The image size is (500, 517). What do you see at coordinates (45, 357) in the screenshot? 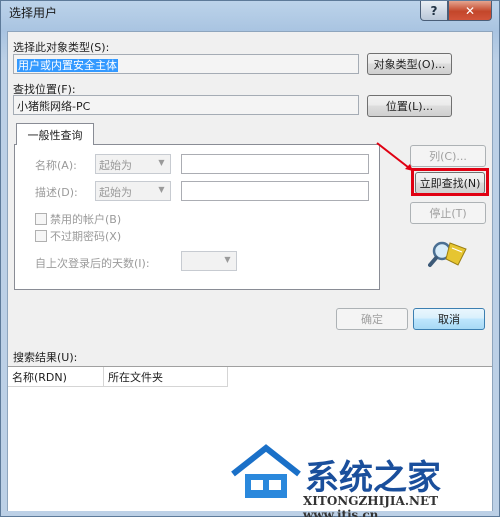
I see `search-results-label: 搜索结果(U):` at bounding box center [45, 357].